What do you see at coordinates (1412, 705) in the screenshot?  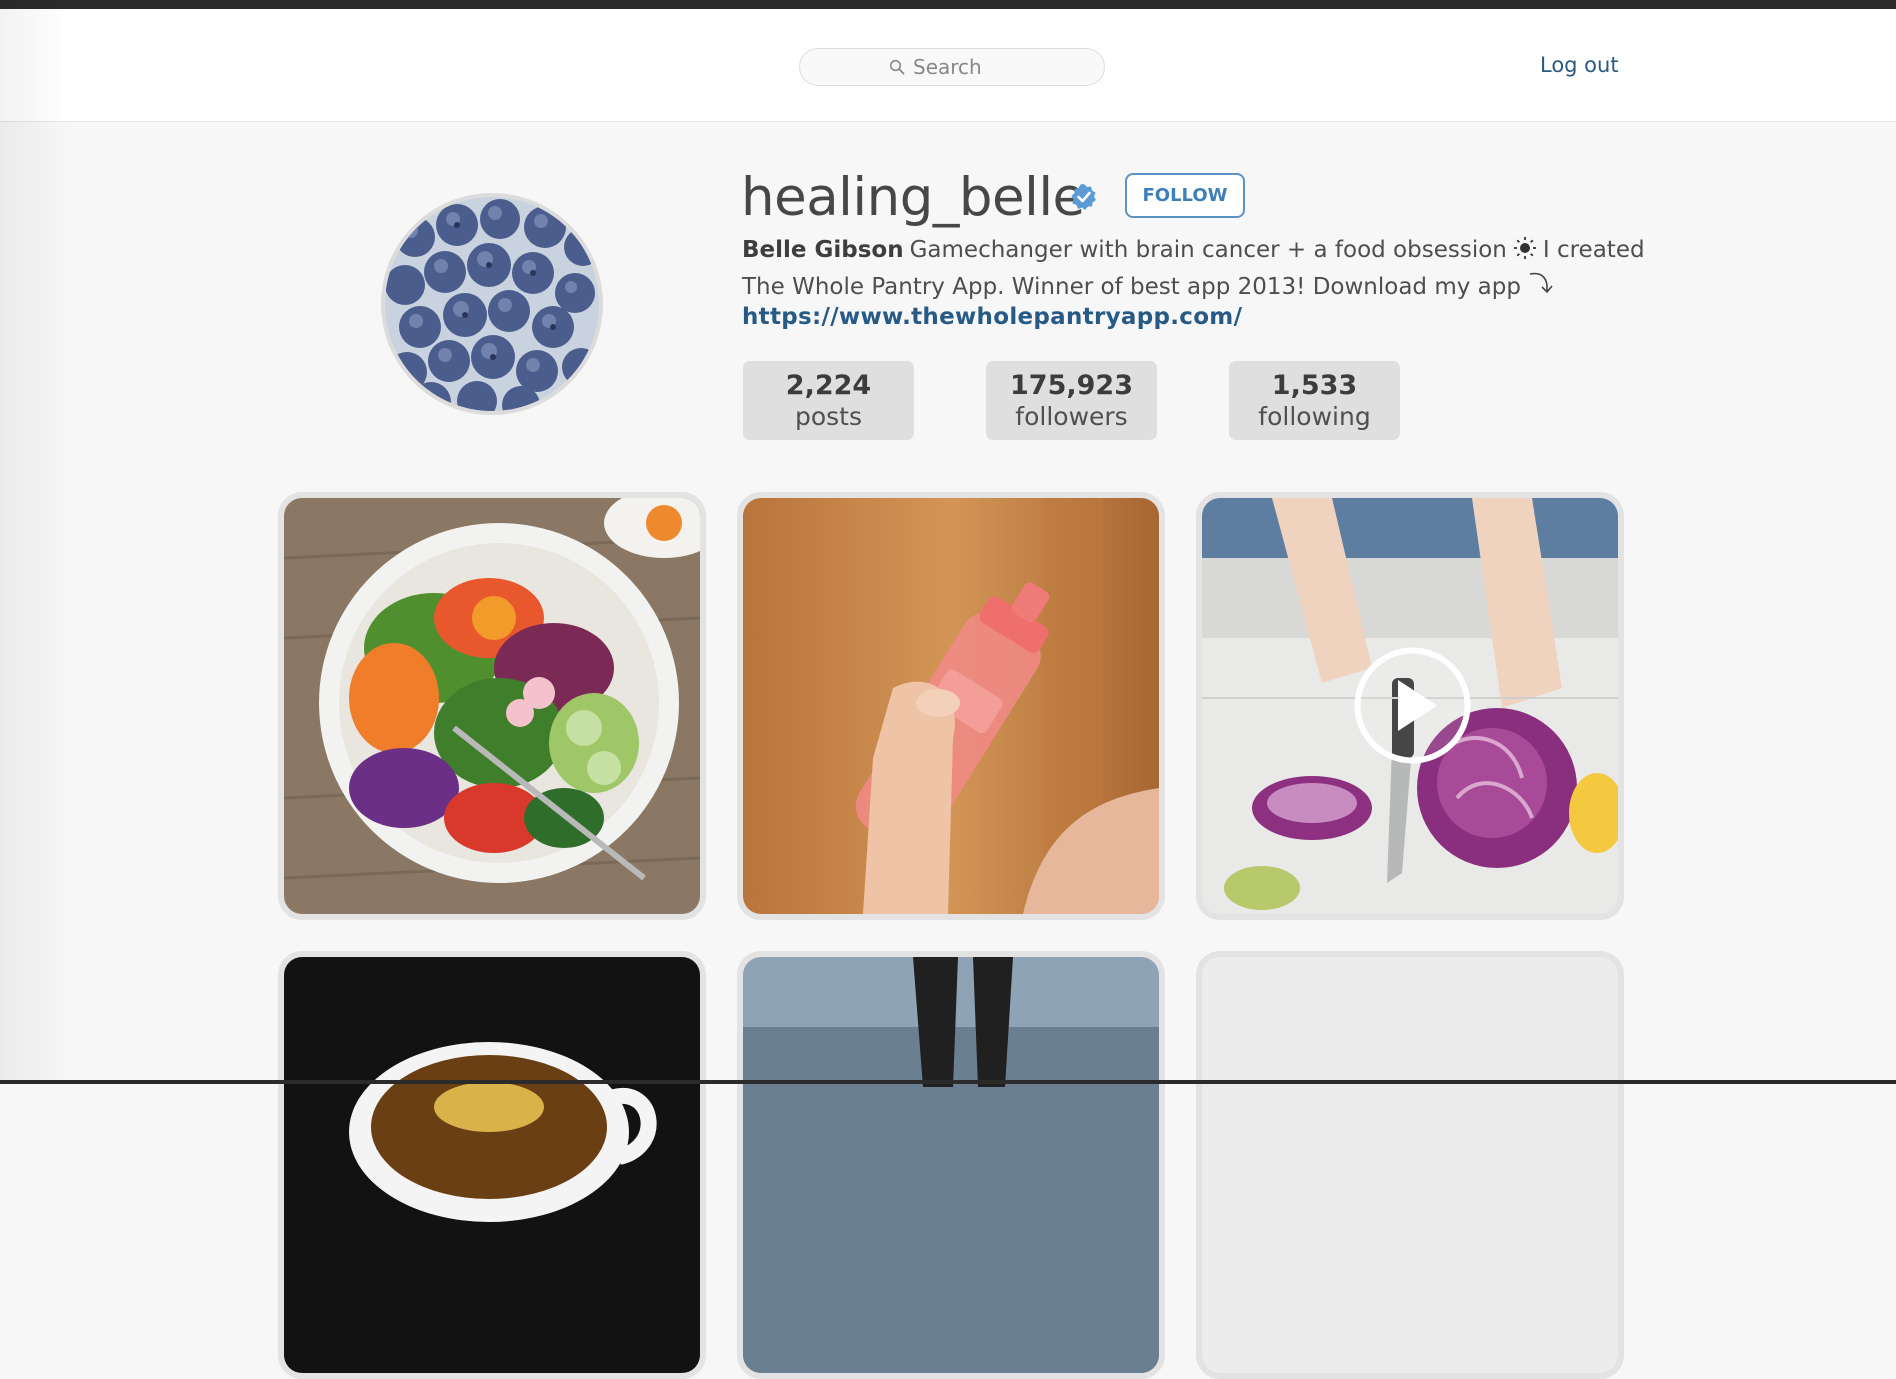 I see `play-icon` at bounding box center [1412, 705].